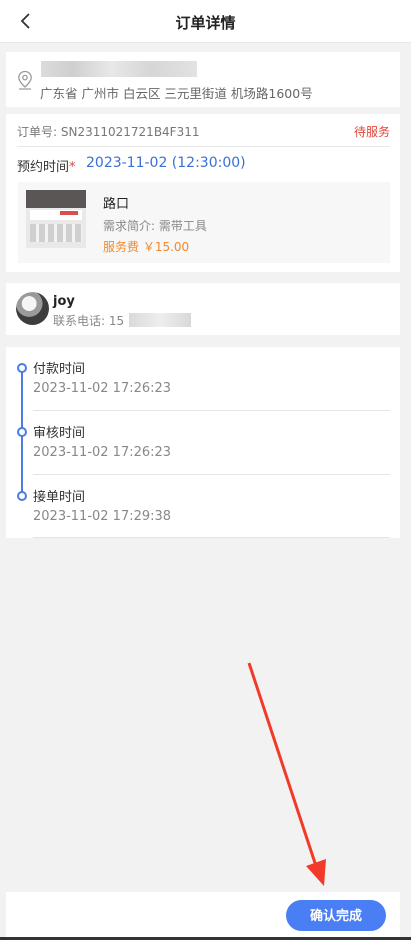 Image resolution: width=411 pixels, height=940 pixels. I want to click on timeline-item: 接单时间 2023-11-02 17:29:38, so click(203, 507).